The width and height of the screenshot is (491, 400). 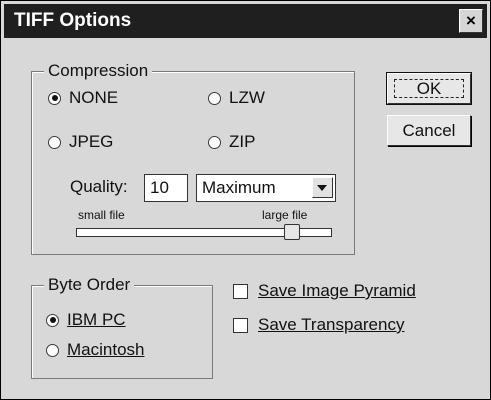 I want to click on compression-group-label: Compression, so click(x=98, y=71).